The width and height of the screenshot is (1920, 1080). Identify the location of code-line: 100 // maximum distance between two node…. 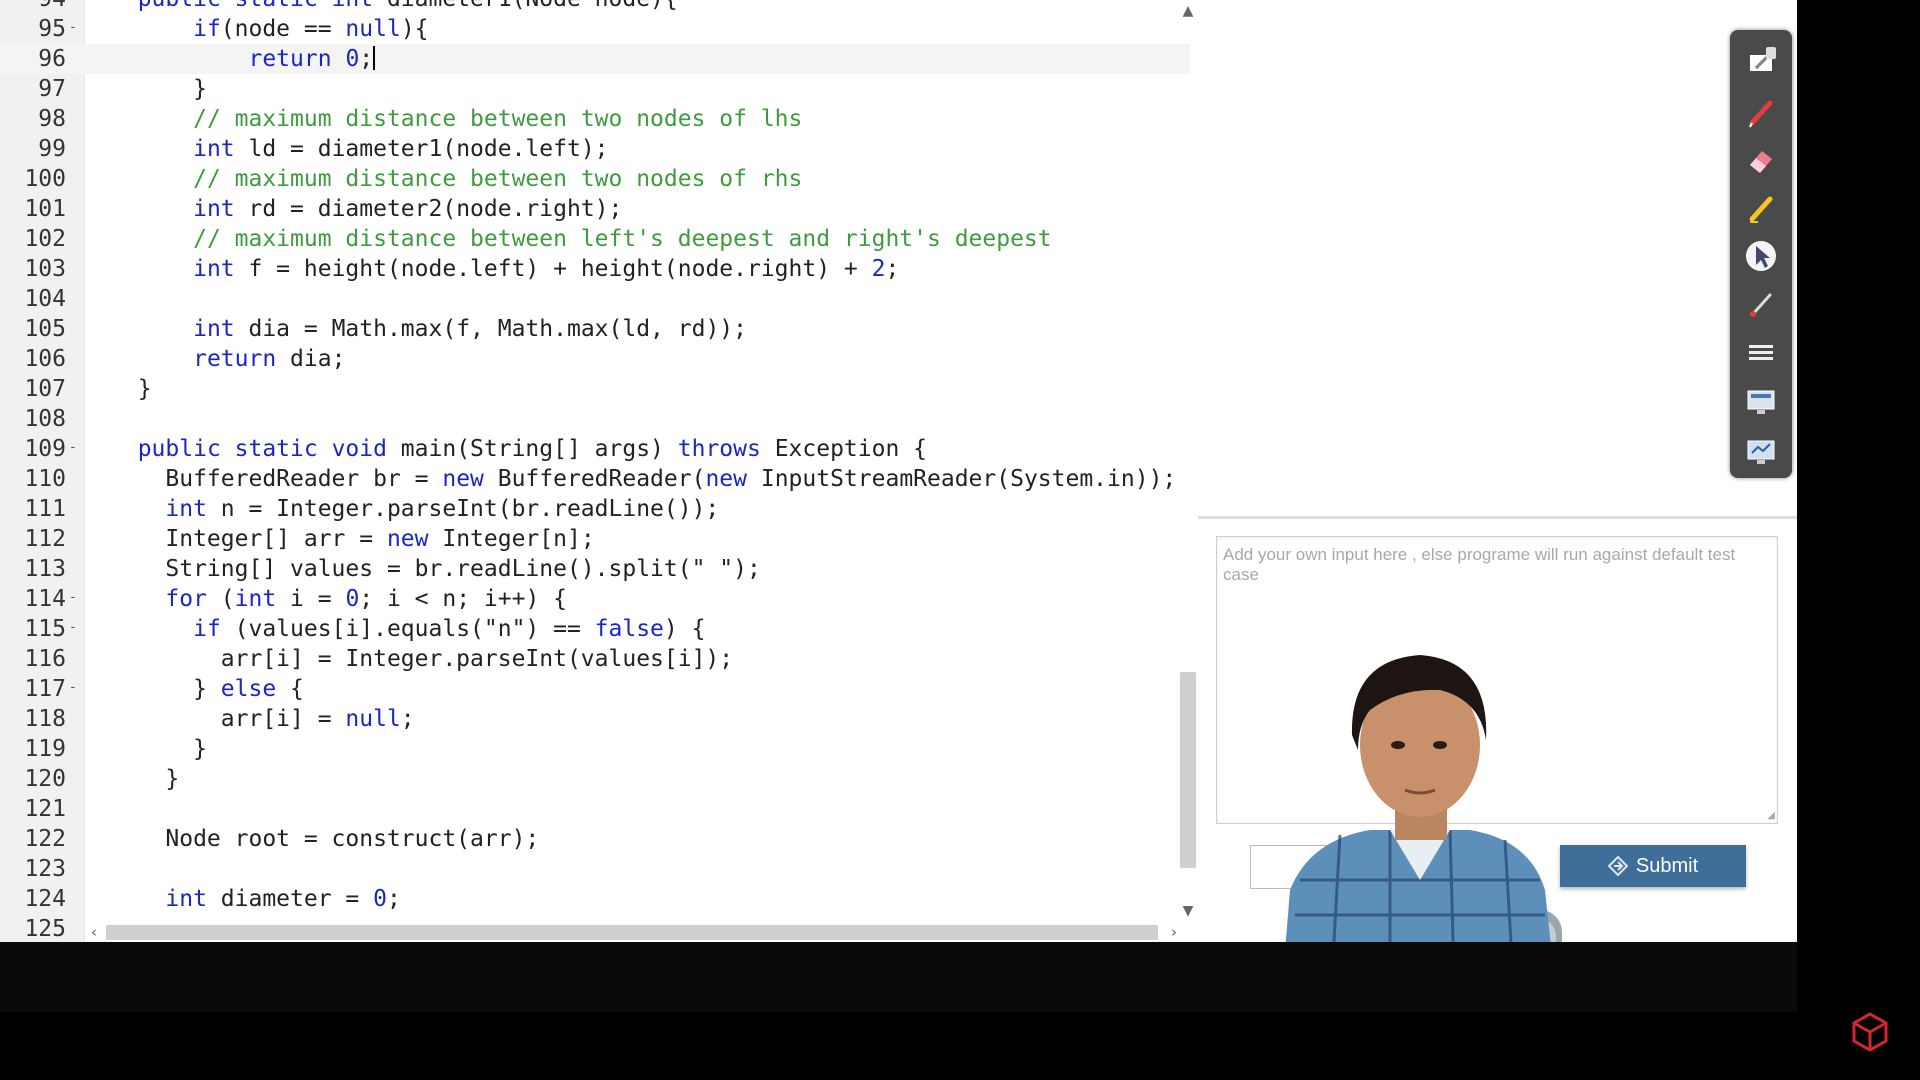
(595, 179).